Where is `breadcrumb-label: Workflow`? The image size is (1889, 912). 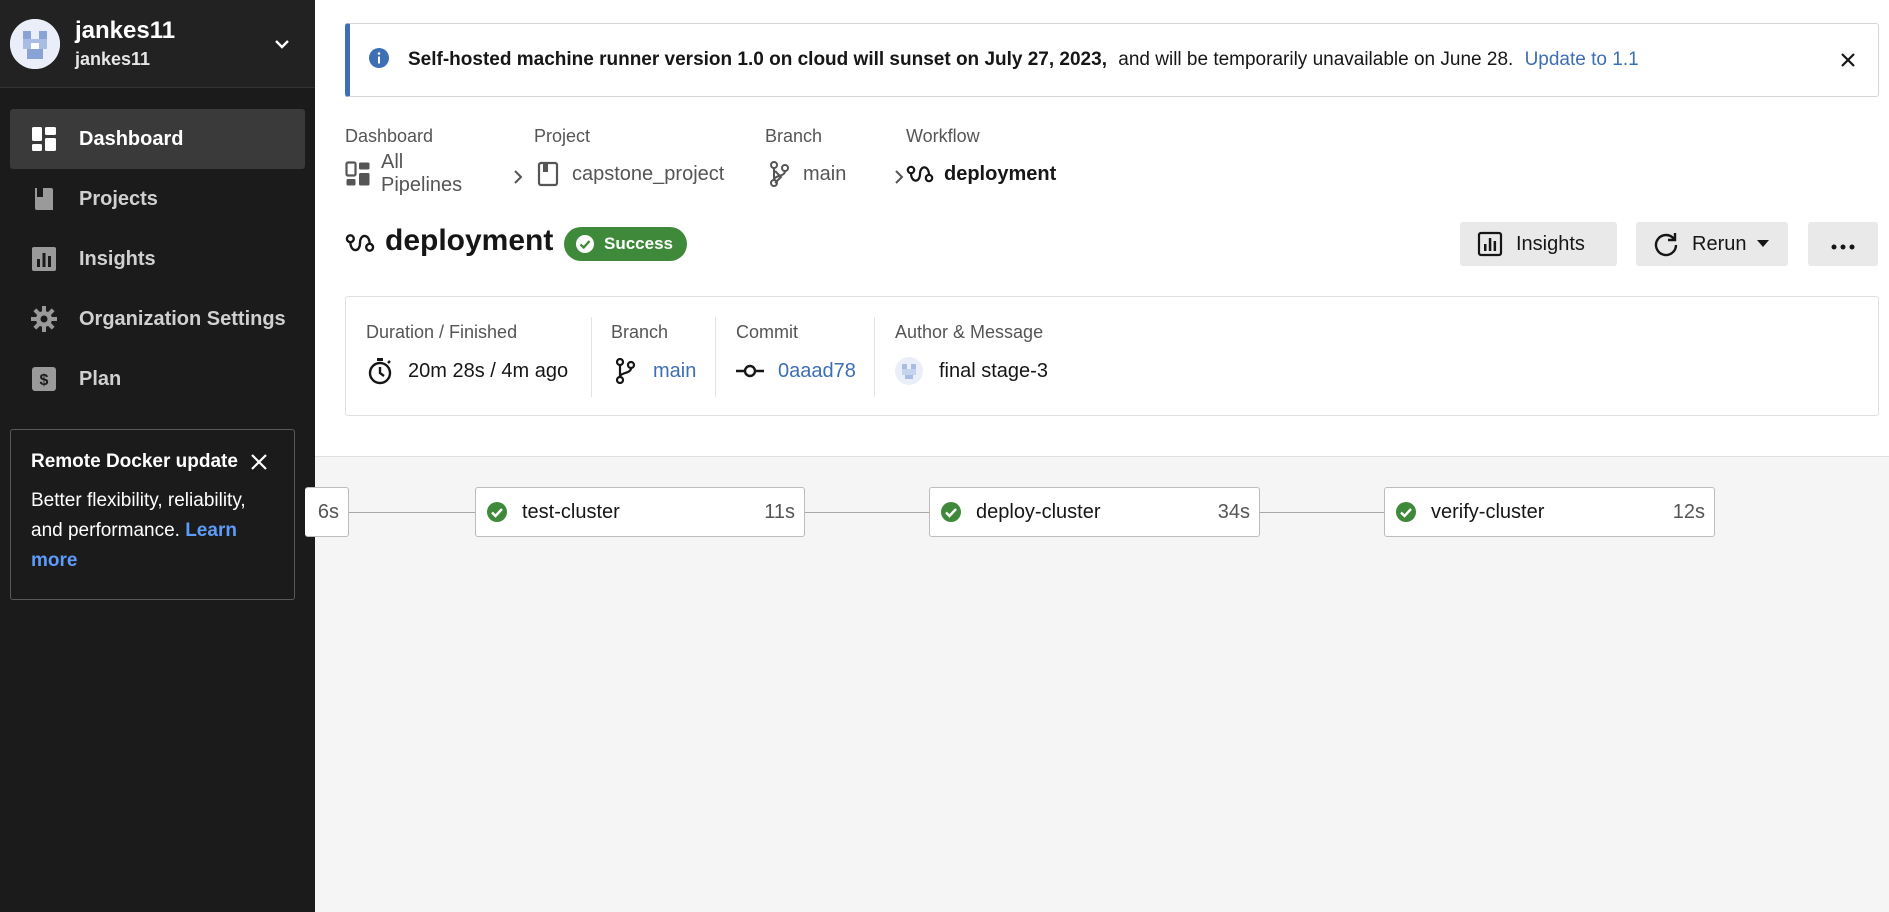
breadcrumb-label: Workflow is located at coordinates (943, 136).